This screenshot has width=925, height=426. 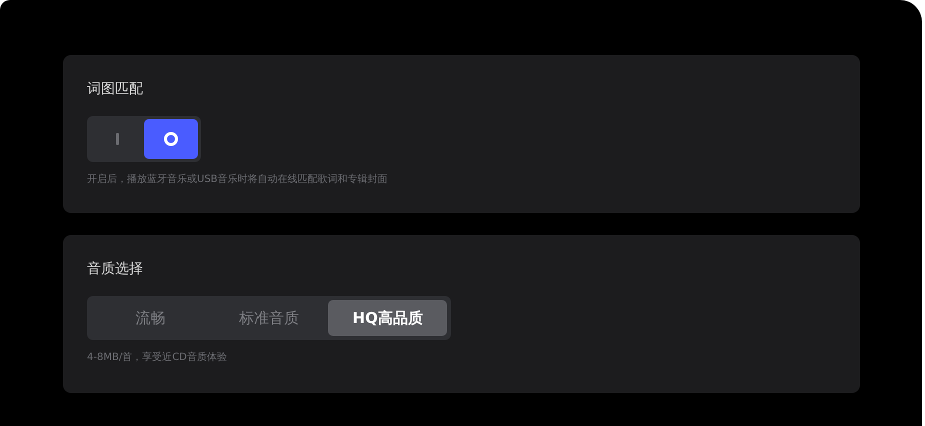 What do you see at coordinates (237, 179) in the screenshot?
I see `hint-text: 开启后，播放蓝牙音乐或USB音乐时将自动在线匹配歌词和专辑封面` at bounding box center [237, 179].